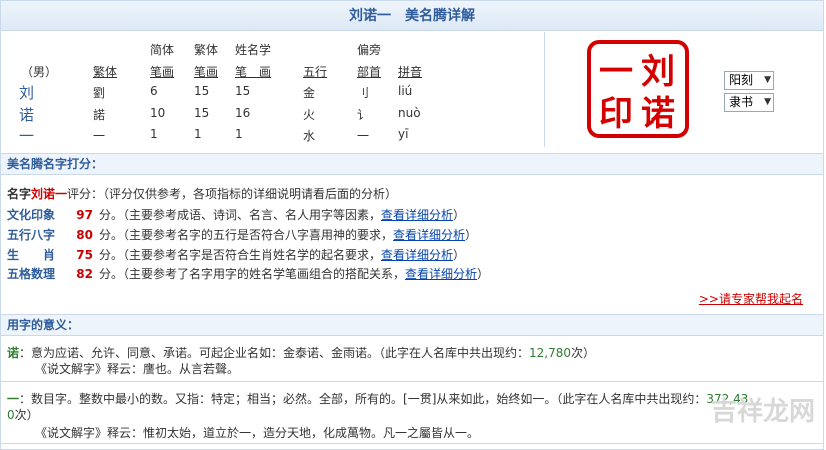  What do you see at coordinates (583, 353) in the screenshot?
I see `meaning-nuo-end: 次）` at bounding box center [583, 353].